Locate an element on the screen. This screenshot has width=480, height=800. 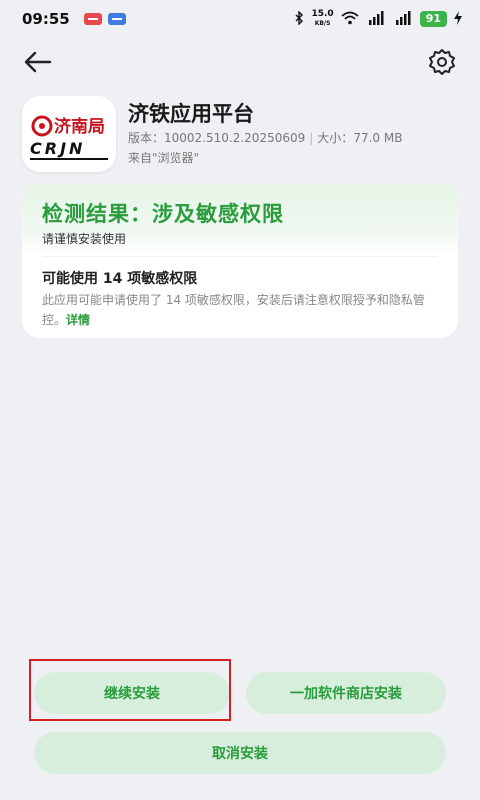
status-time: 09:55 is located at coordinates (46, 19).